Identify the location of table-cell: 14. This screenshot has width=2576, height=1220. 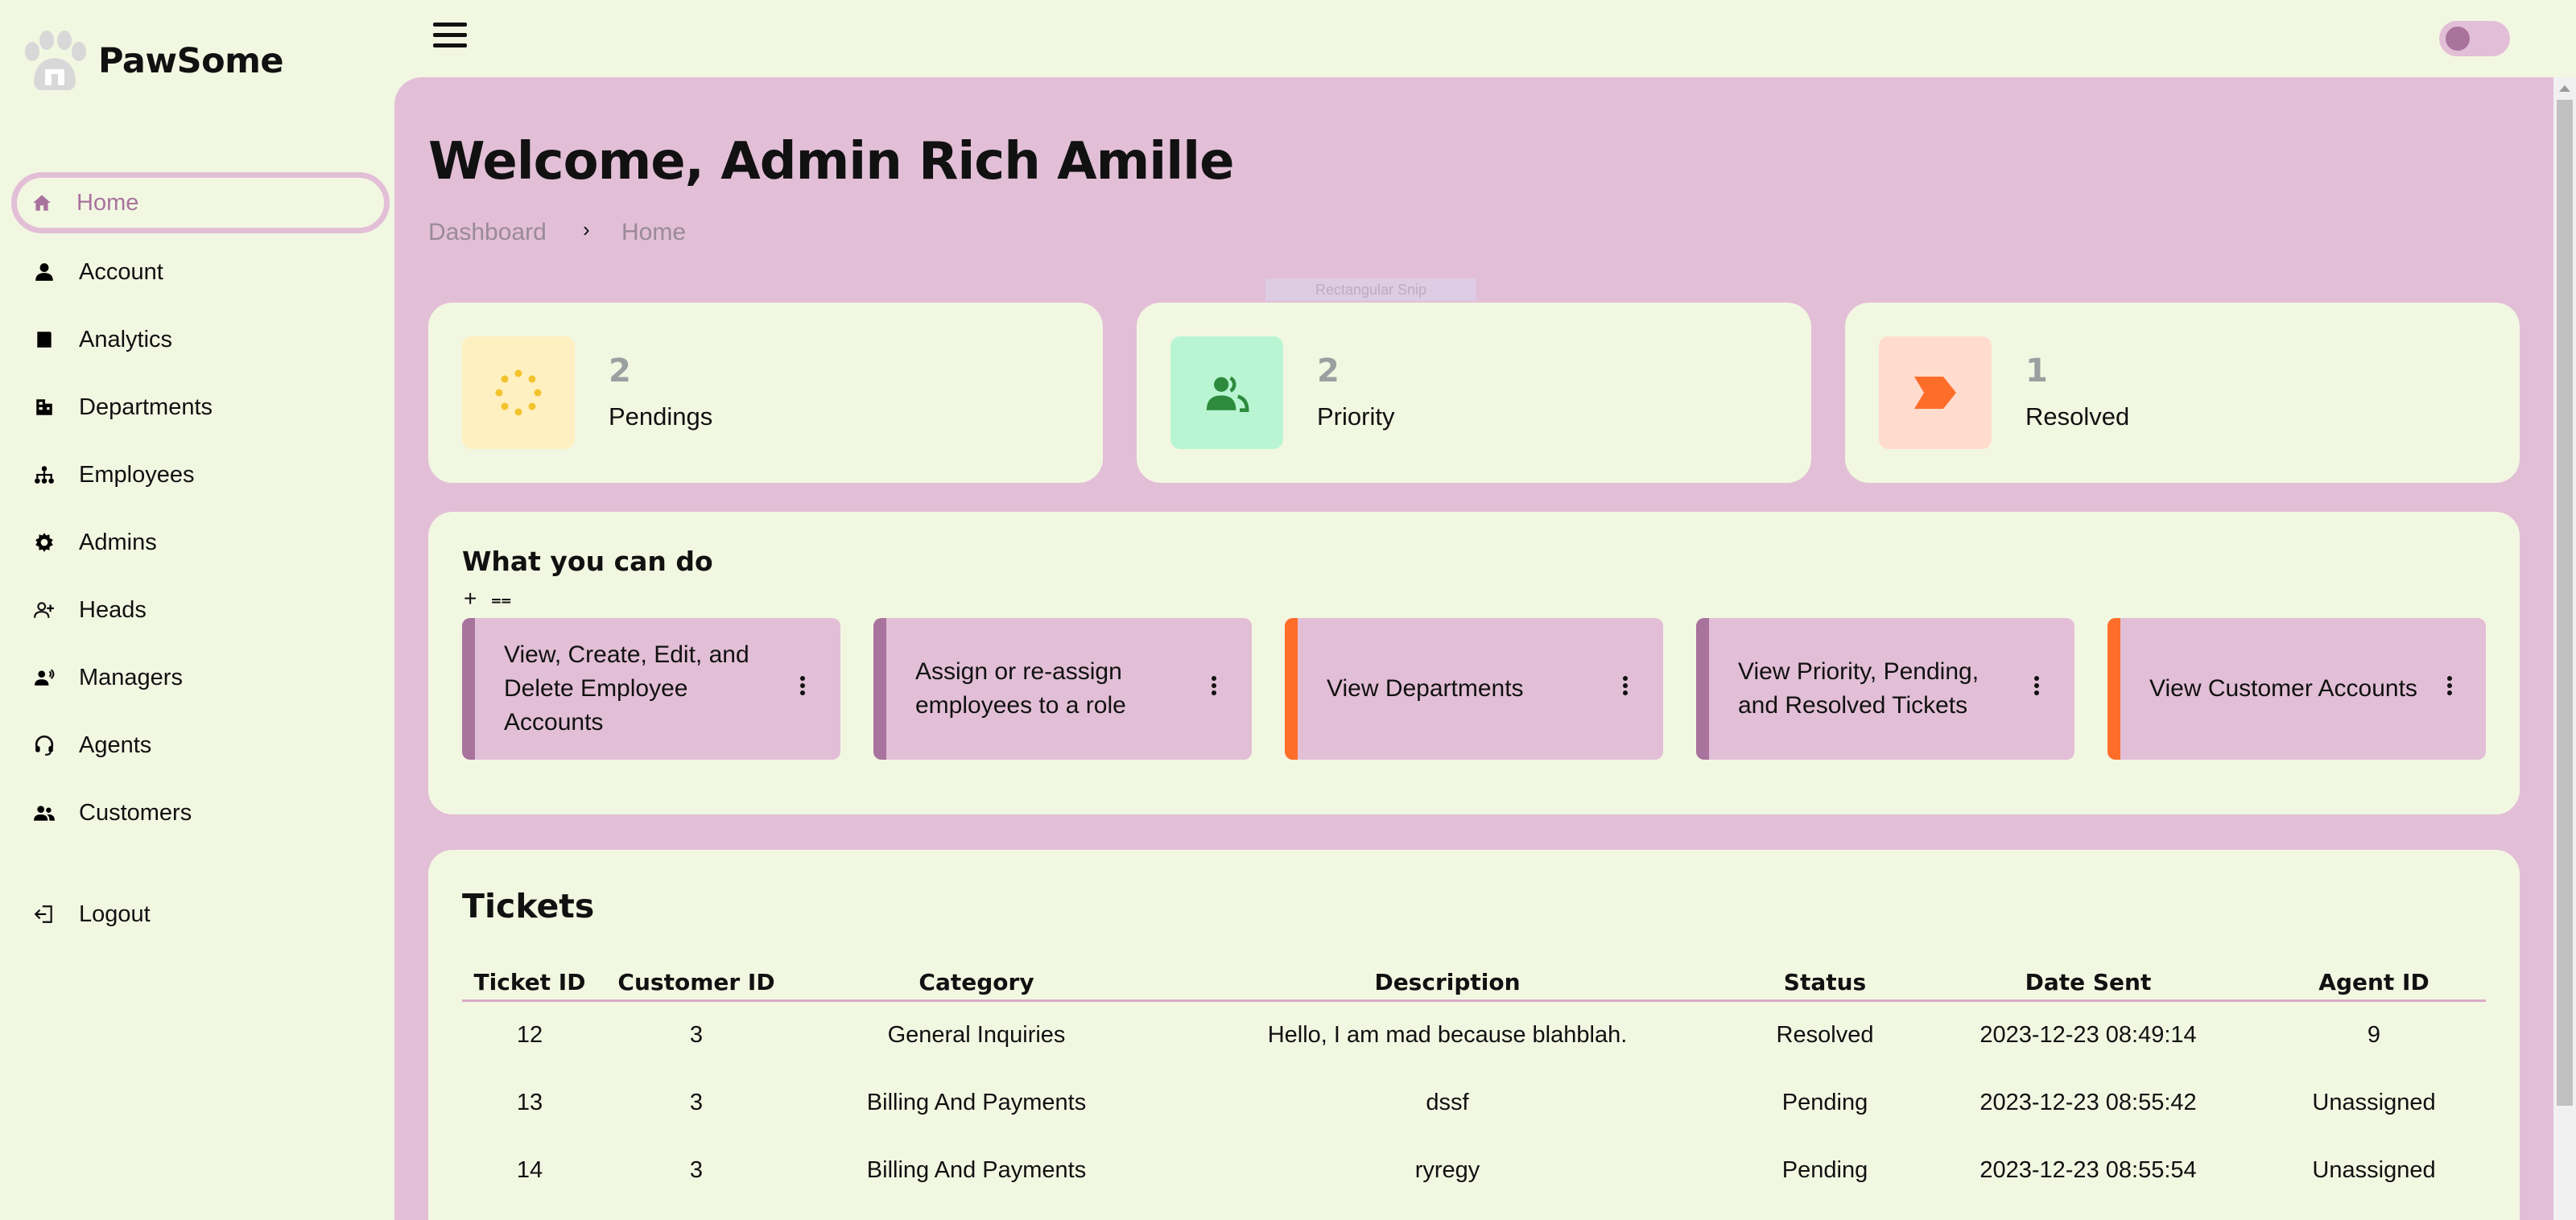
(529, 1170).